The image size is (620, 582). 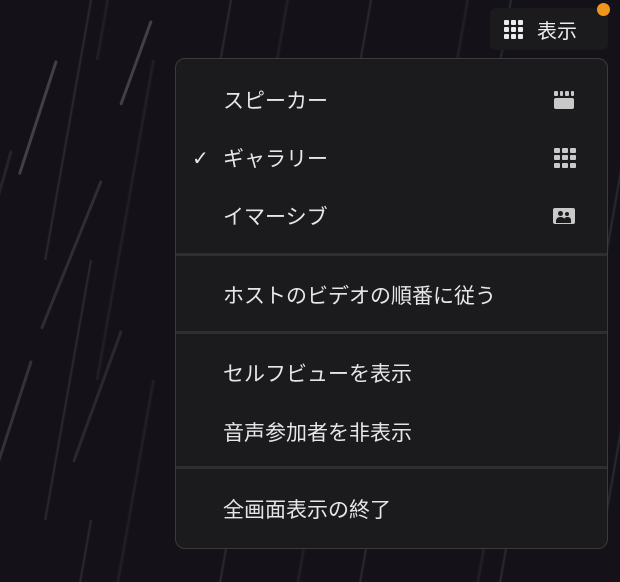 What do you see at coordinates (359, 296) in the screenshot?
I see `menu-item-label: ホストのビデオの順番に従う` at bounding box center [359, 296].